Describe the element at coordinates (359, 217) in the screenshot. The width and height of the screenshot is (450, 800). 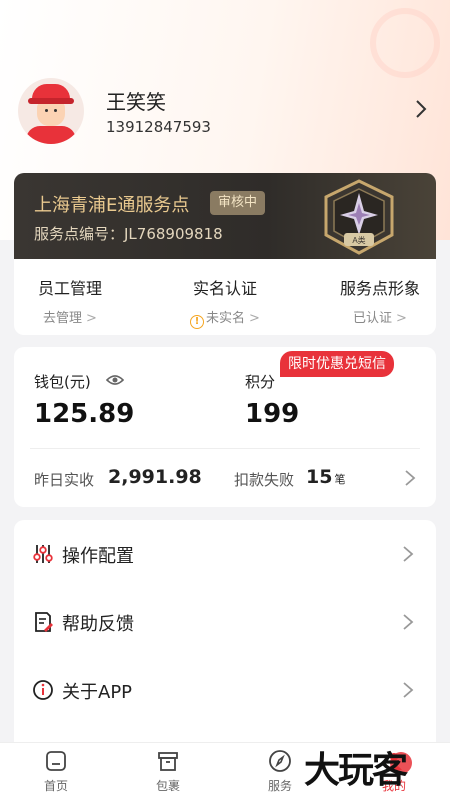
I see `grade-medal-icon: A类` at that location.